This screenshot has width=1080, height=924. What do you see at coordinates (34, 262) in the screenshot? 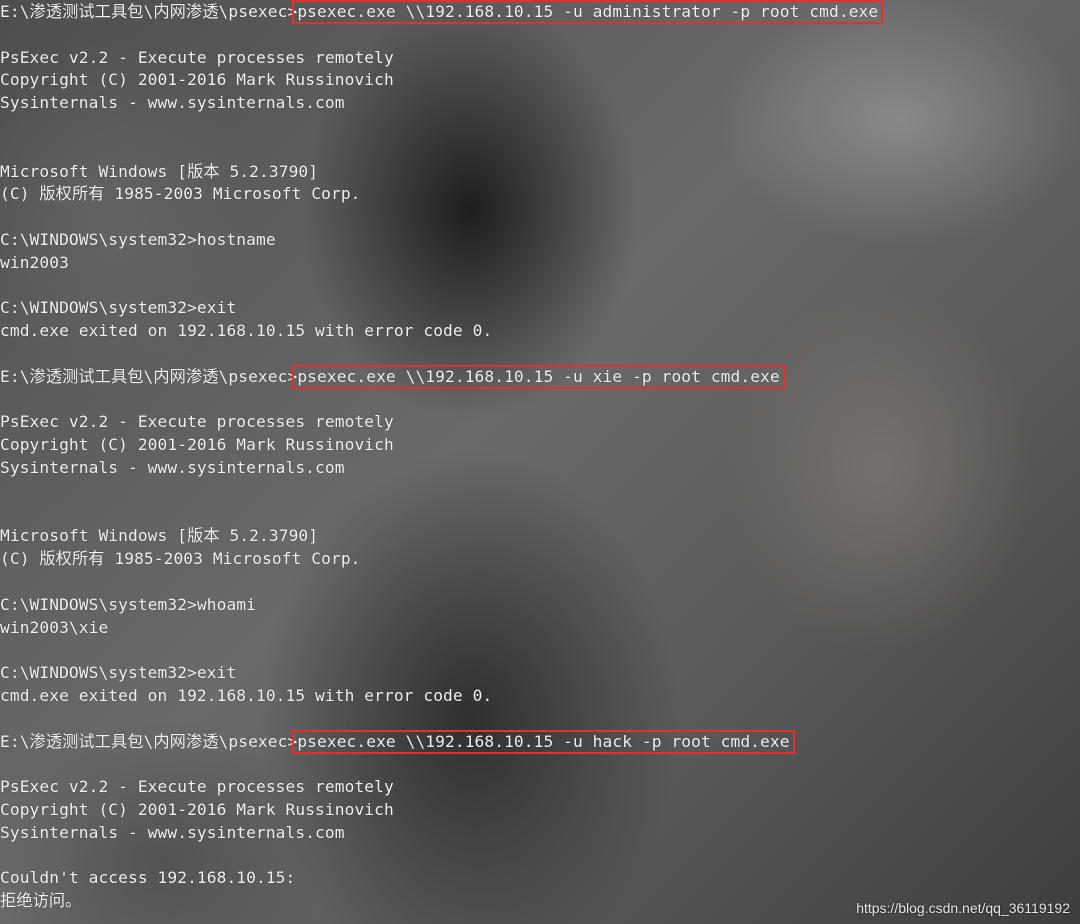
I see `output-line: win2003` at bounding box center [34, 262].